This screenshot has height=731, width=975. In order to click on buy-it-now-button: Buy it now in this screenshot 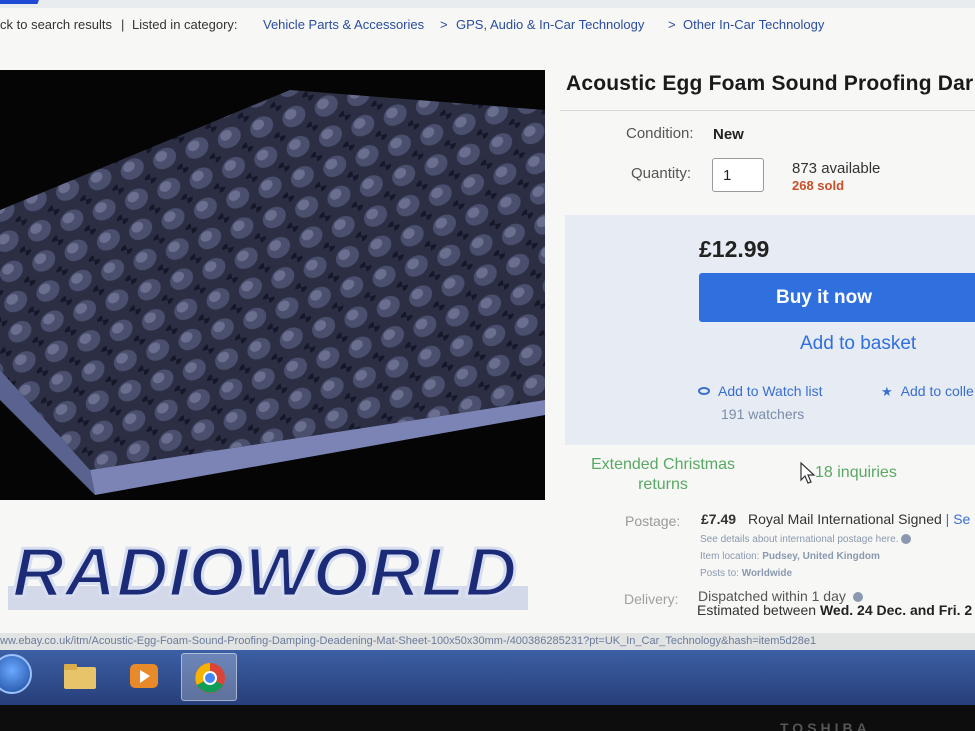, I will do `click(837, 297)`.